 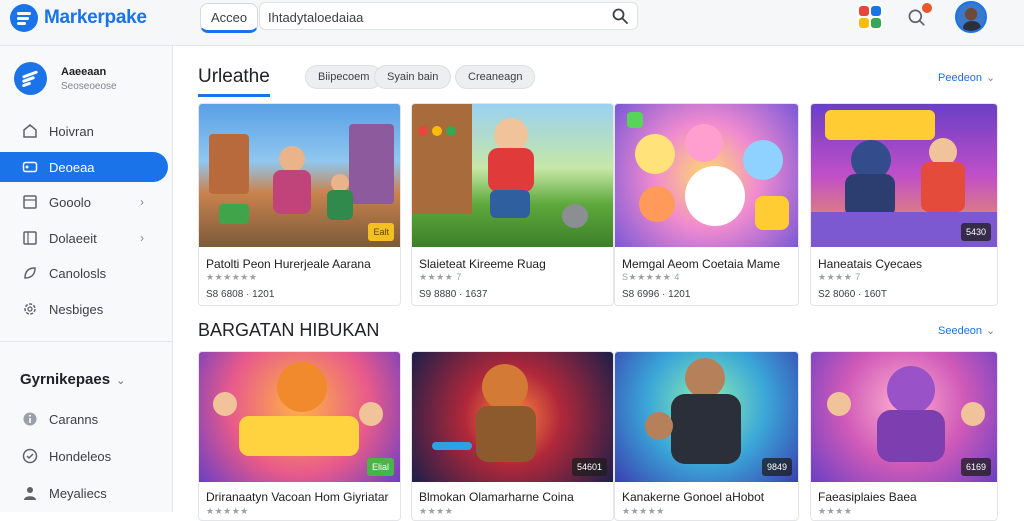 What do you see at coordinates (288, 264) in the screenshot?
I see `game-title: Patolti Peon Hurerjeale Aarana` at bounding box center [288, 264].